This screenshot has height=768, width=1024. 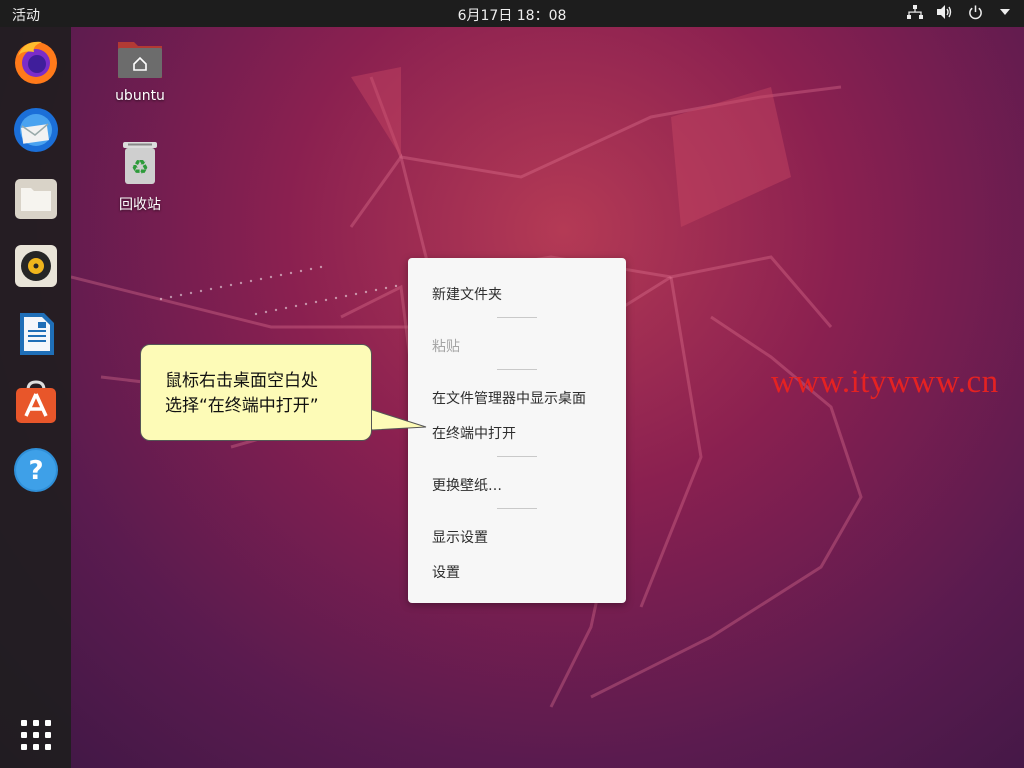 What do you see at coordinates (474, 433) in the screenshot?
I see `menu-item-open-in-terminal: 在终端中打开` at bounding box center [474, 433].